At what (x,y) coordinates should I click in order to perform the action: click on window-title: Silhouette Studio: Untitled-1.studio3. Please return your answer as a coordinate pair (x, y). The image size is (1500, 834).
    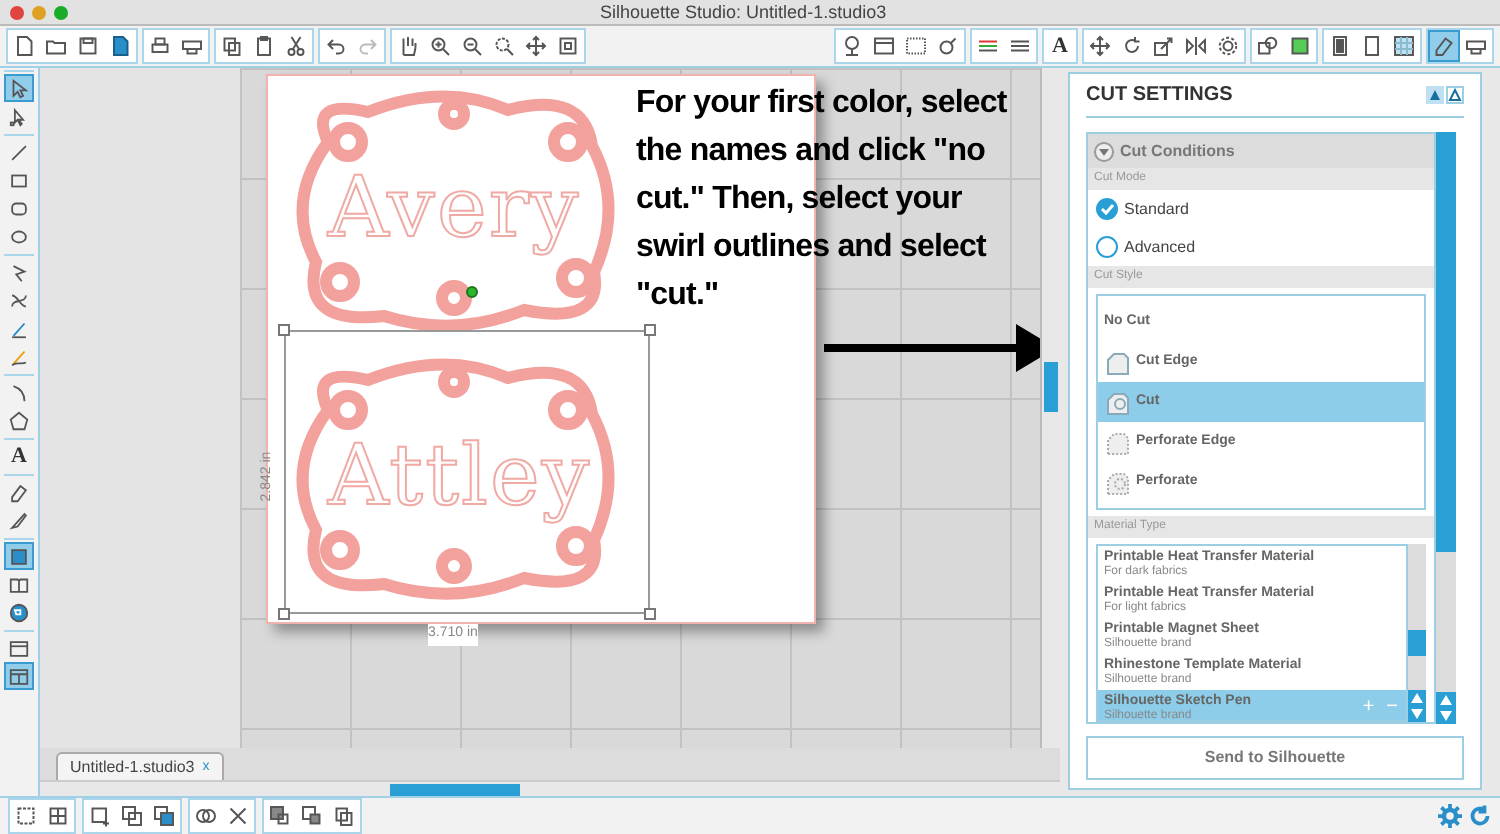
    Looking at the image, I should click on (743, 12).